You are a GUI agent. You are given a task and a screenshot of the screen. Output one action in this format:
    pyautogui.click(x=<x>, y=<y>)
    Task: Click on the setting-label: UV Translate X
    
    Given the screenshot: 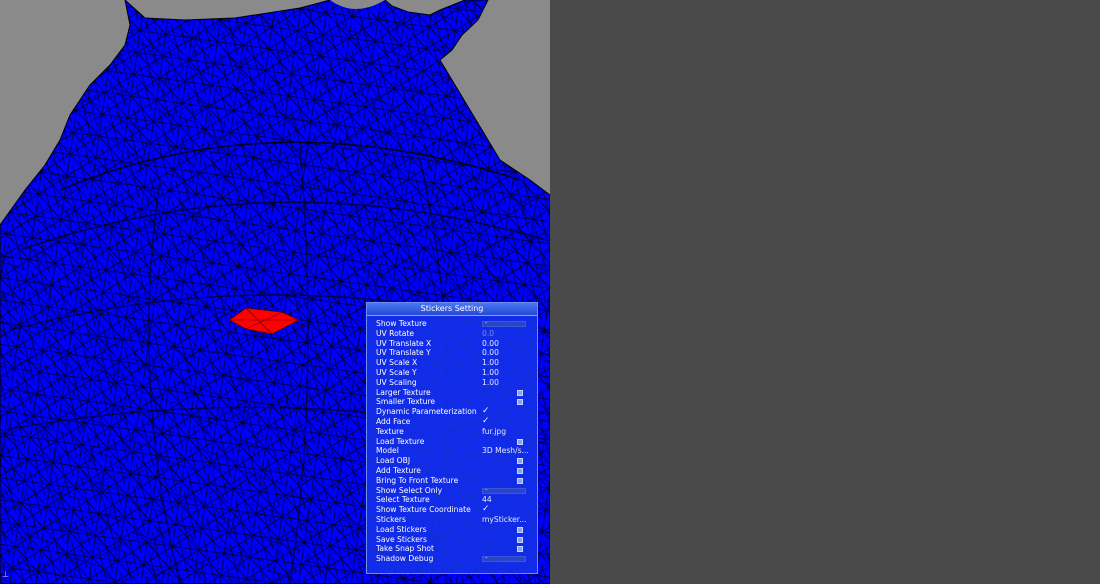 What is the action you would take?
    pyautogui.click(x=404, y=343)
    